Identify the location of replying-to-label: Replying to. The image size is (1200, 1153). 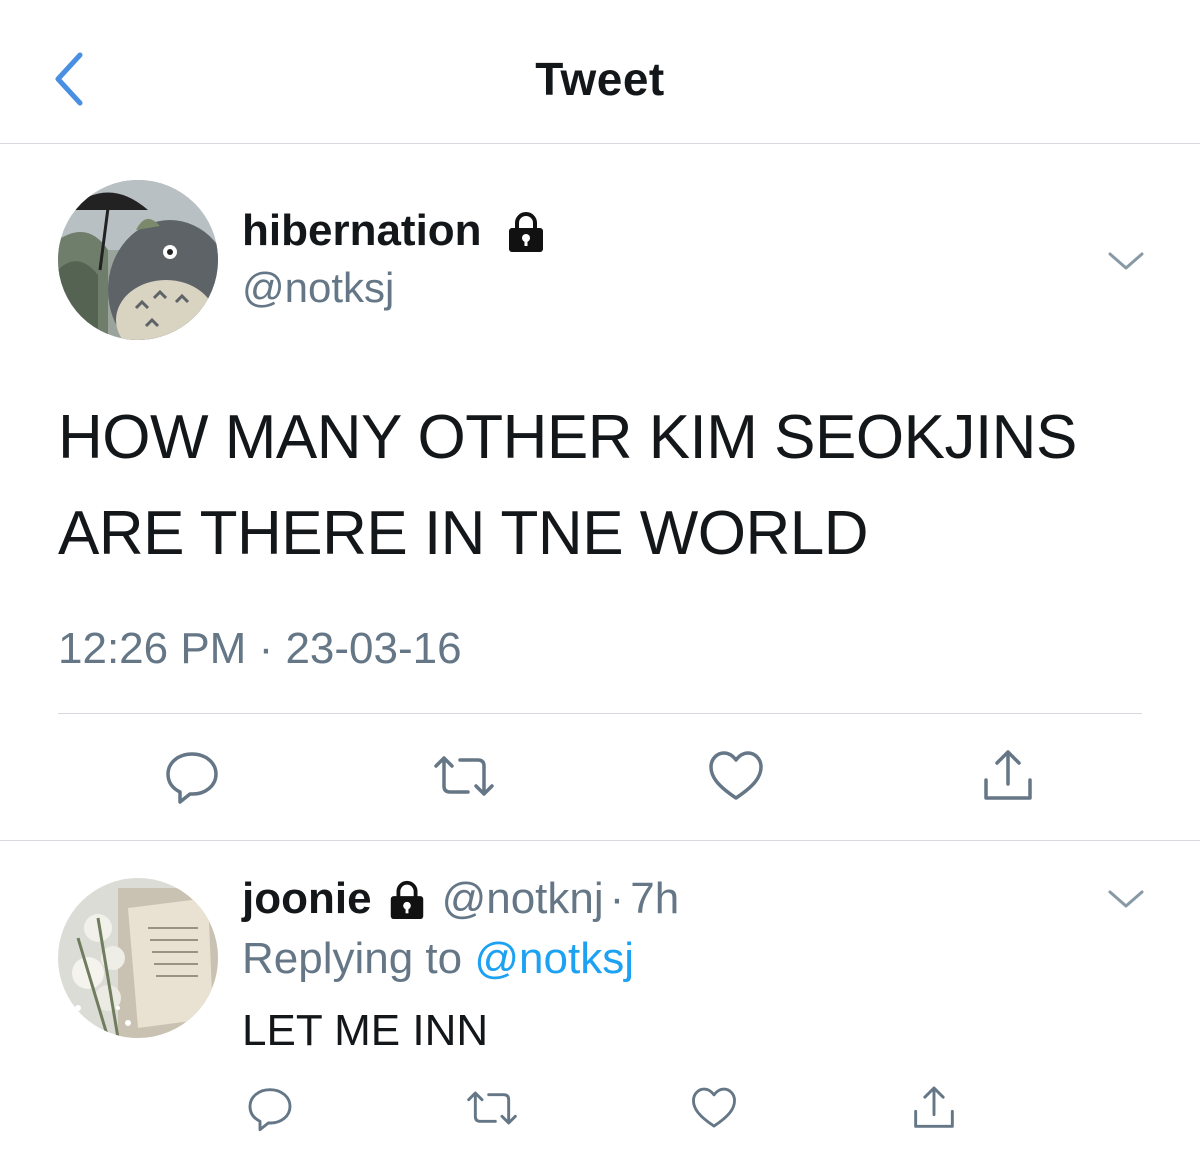
(352, 958).